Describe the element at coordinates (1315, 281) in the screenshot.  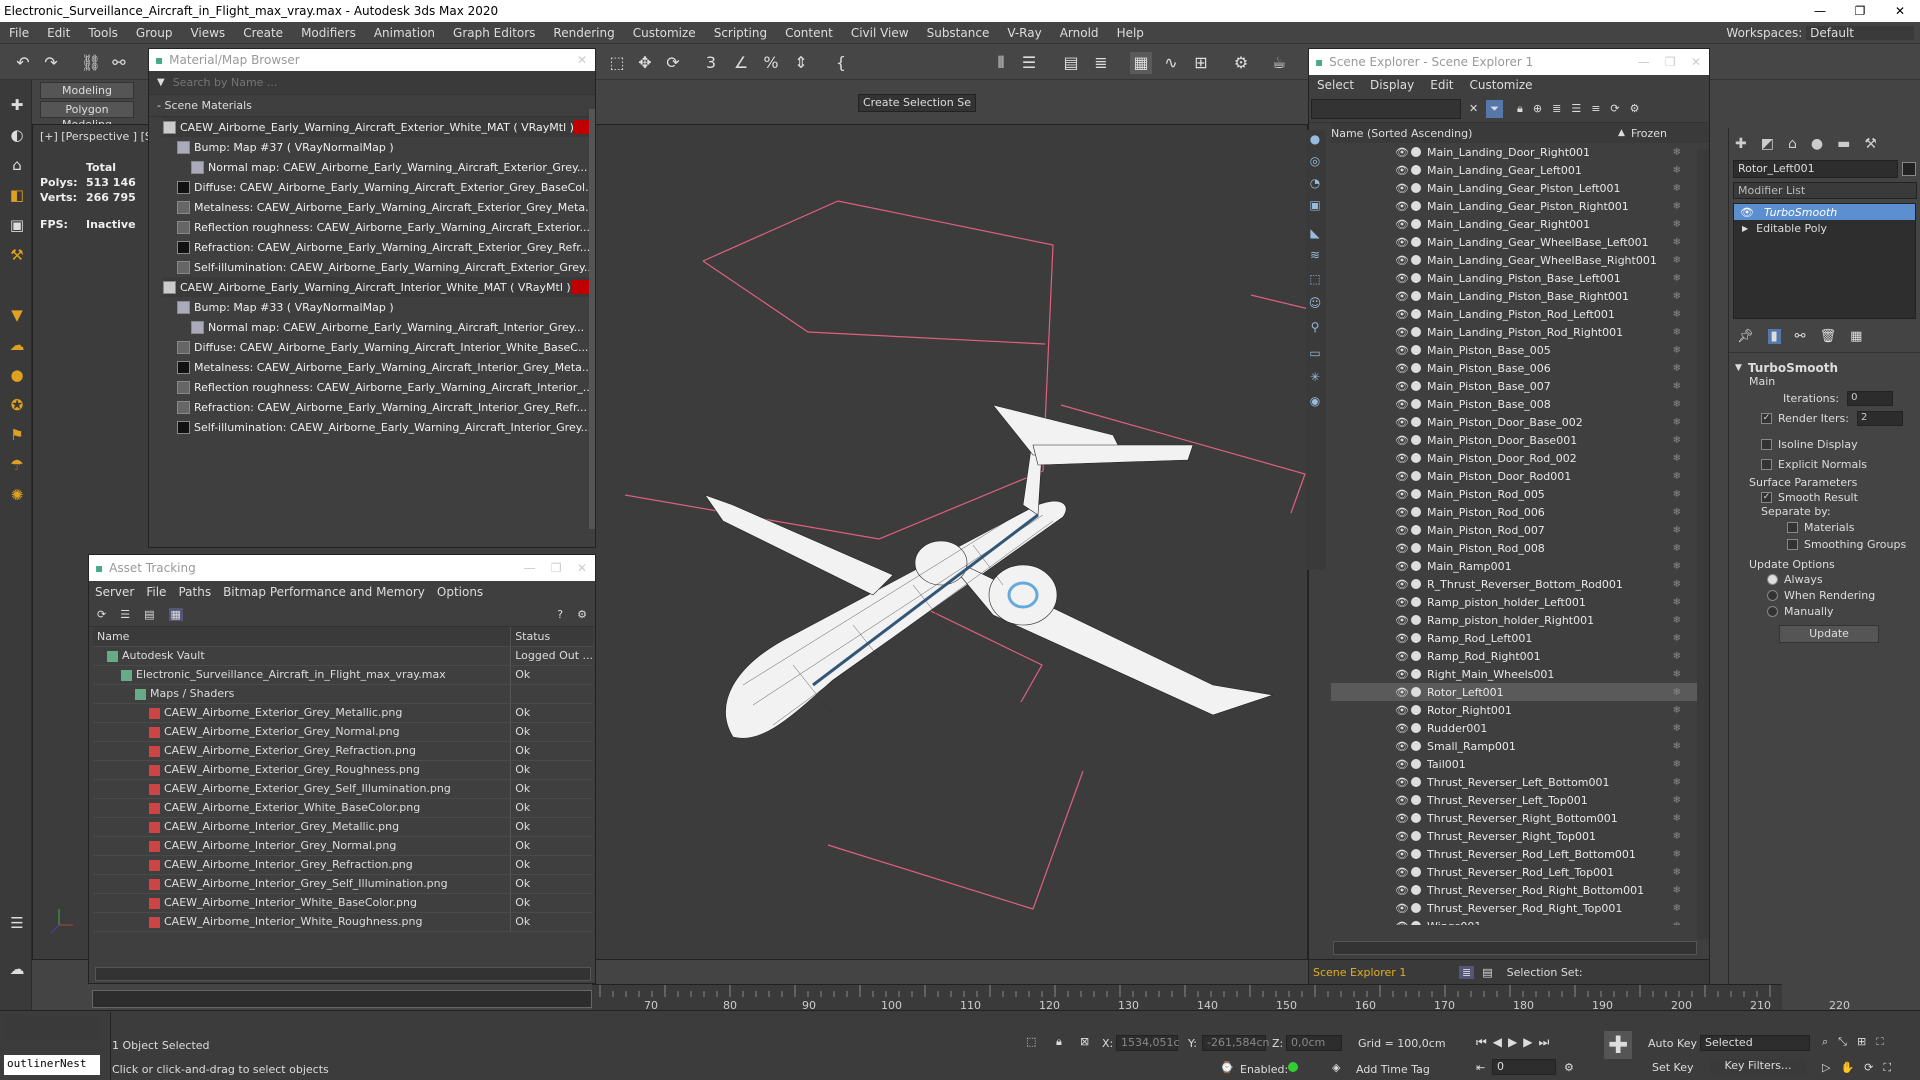
I see `warps-filter-icon: ⬚` at that location.